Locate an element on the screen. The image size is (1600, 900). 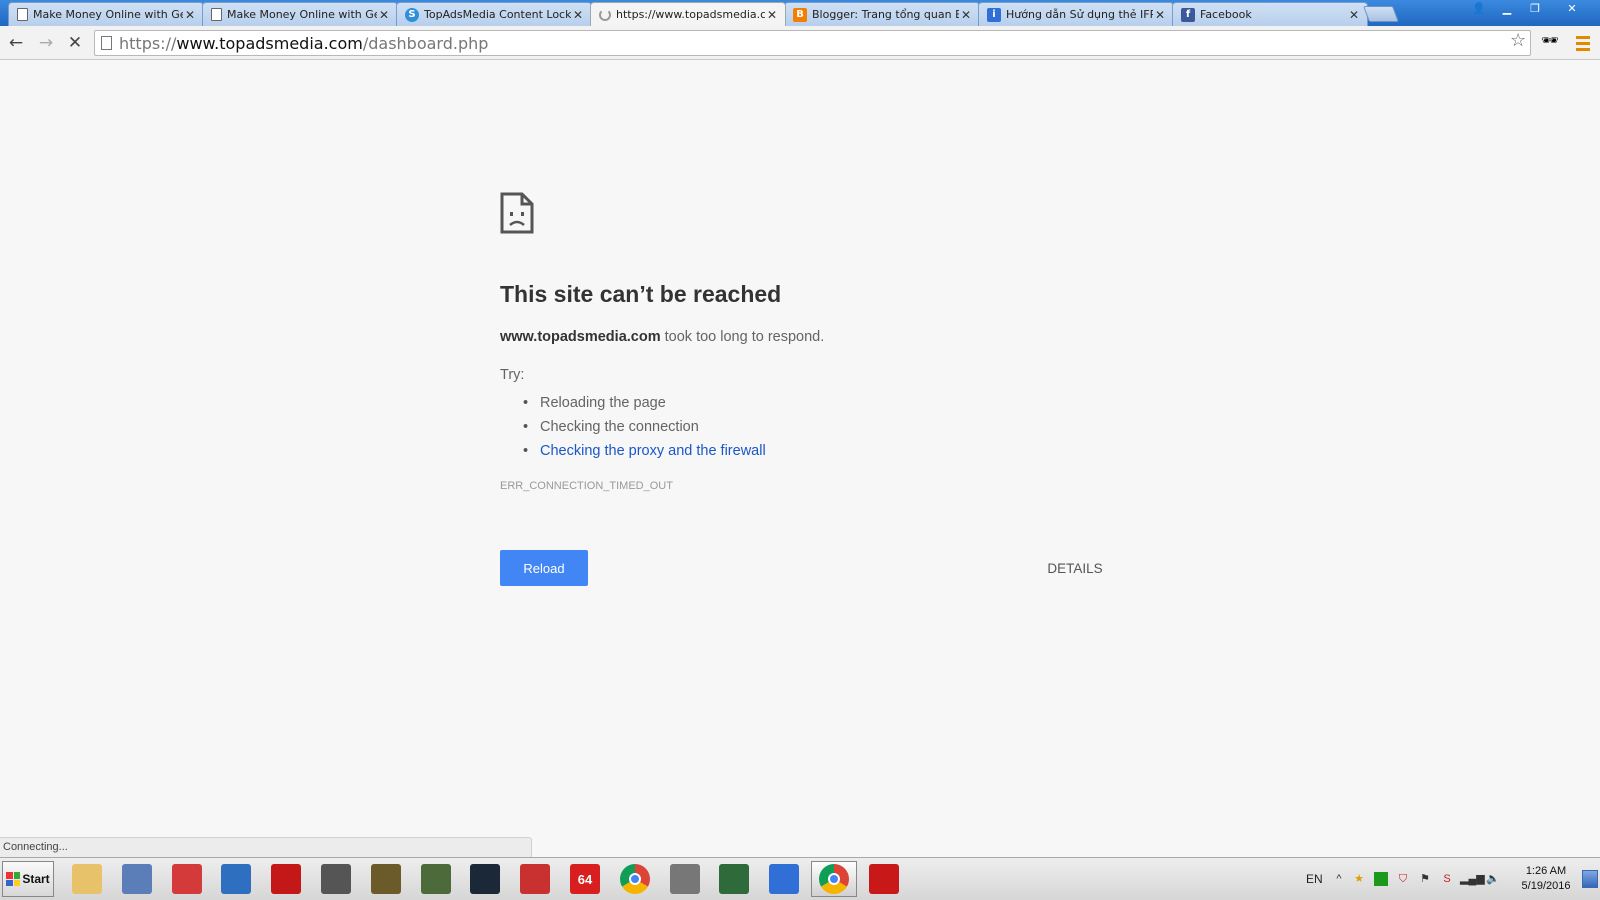
minimize-icon: ▁ is located at coordinates (1507, 8).